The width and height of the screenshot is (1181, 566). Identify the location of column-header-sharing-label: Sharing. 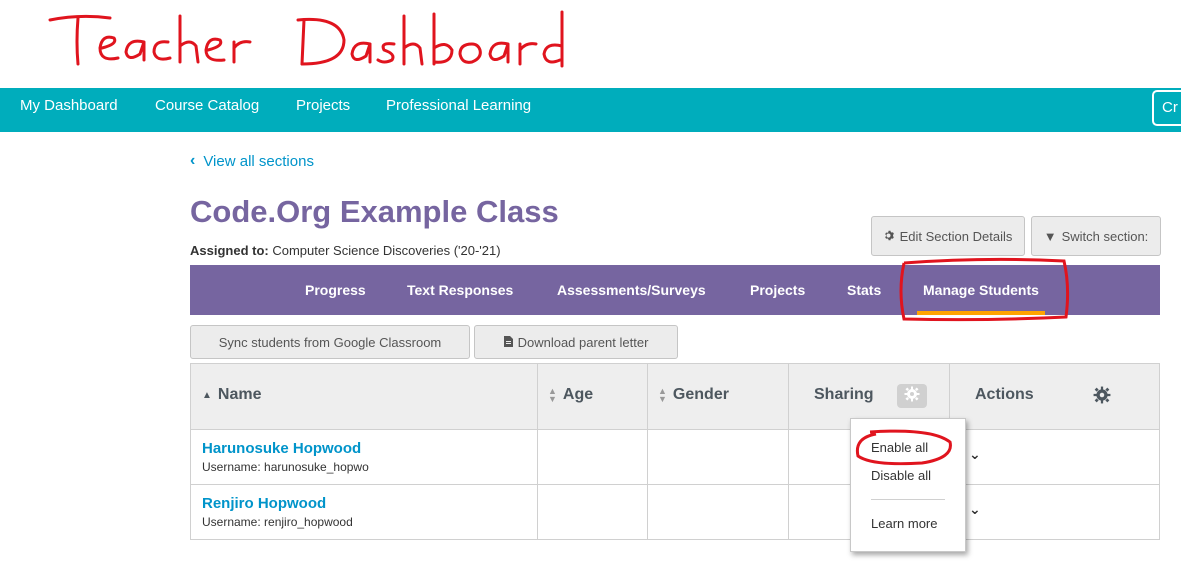
(844, 394).